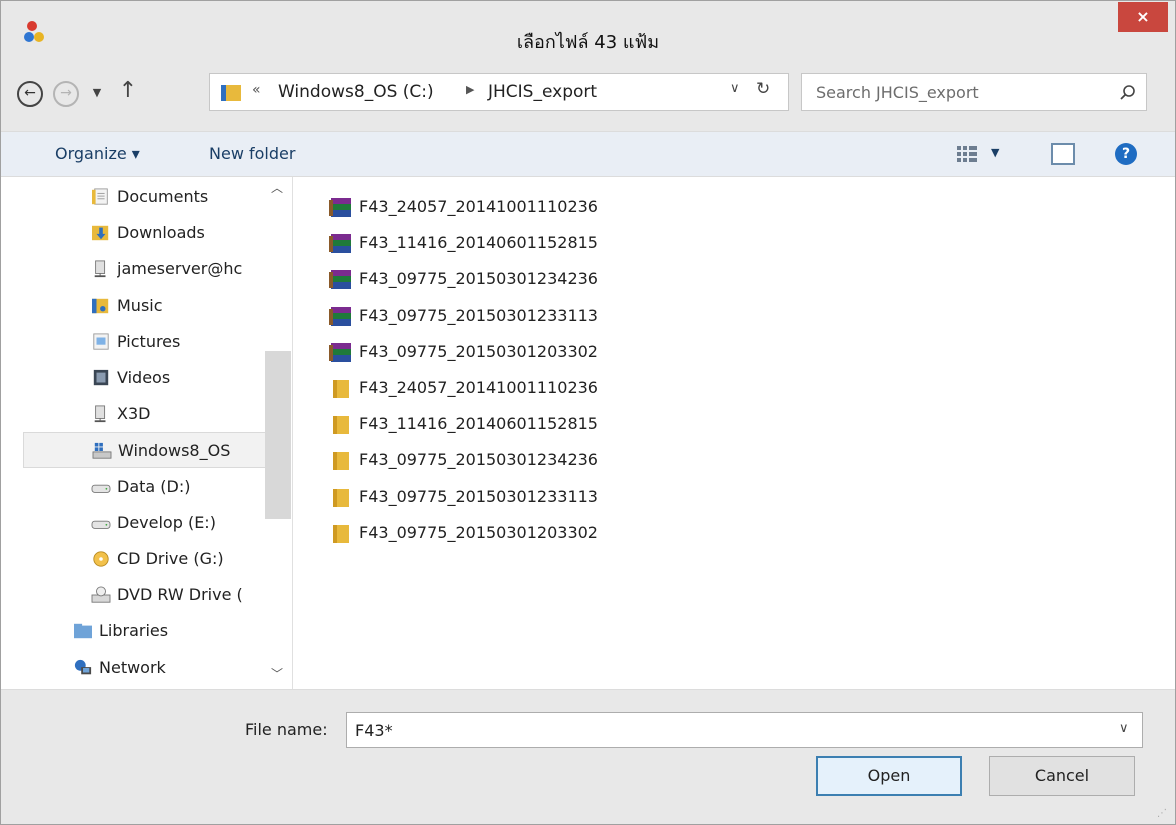 The width and height of the screenshot is (1176, 825). What do you see at coordinates (995, 152) in the screenshot?
I see `view-dropdown-icon: ▼` at bounding box center [995, 152].